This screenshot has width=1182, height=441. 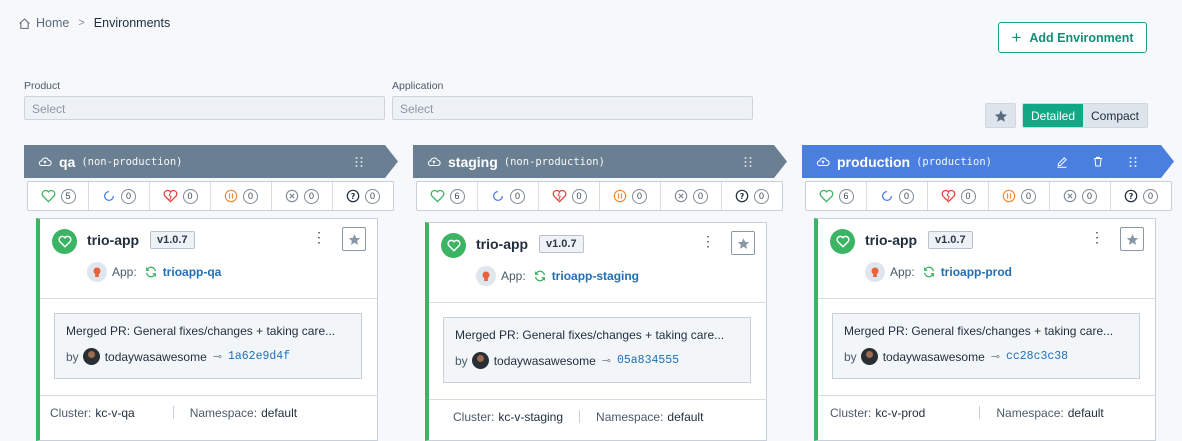 I want to click on by-label: by, so click(x=850, y=356).